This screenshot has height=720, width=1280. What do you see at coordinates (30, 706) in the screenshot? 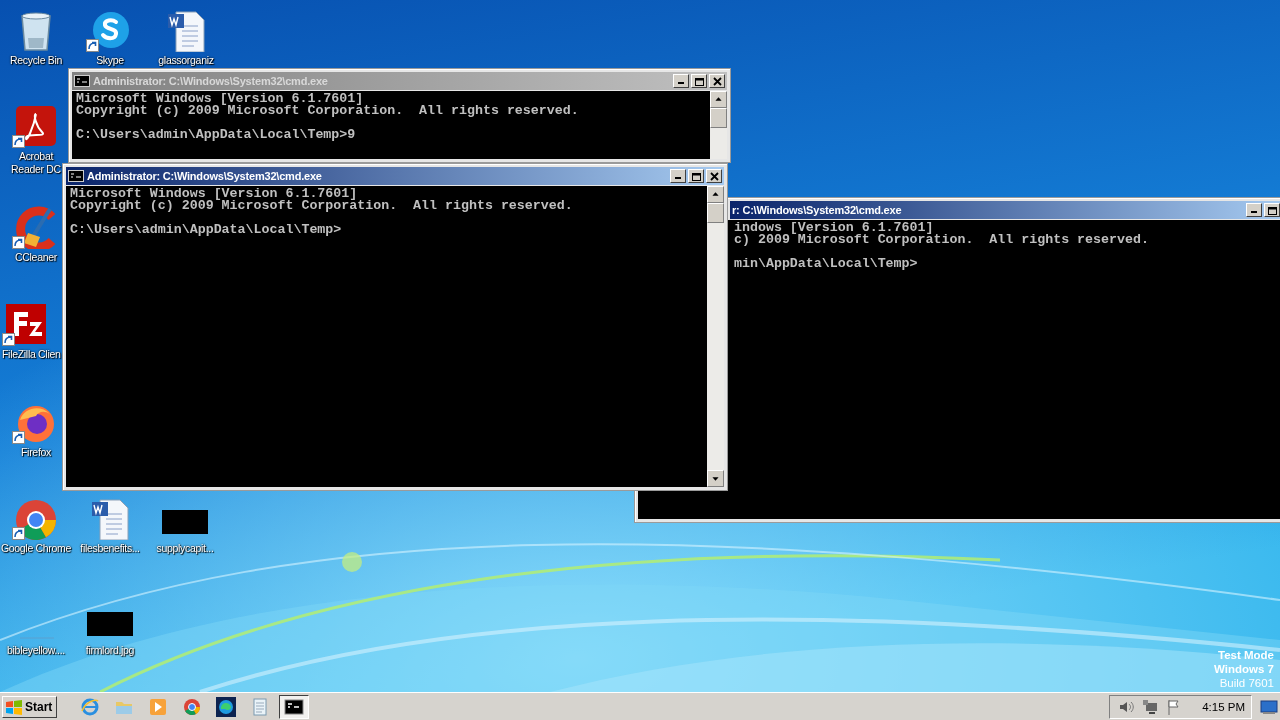
I see `start-button: Start` at bounding box center [30, 706].